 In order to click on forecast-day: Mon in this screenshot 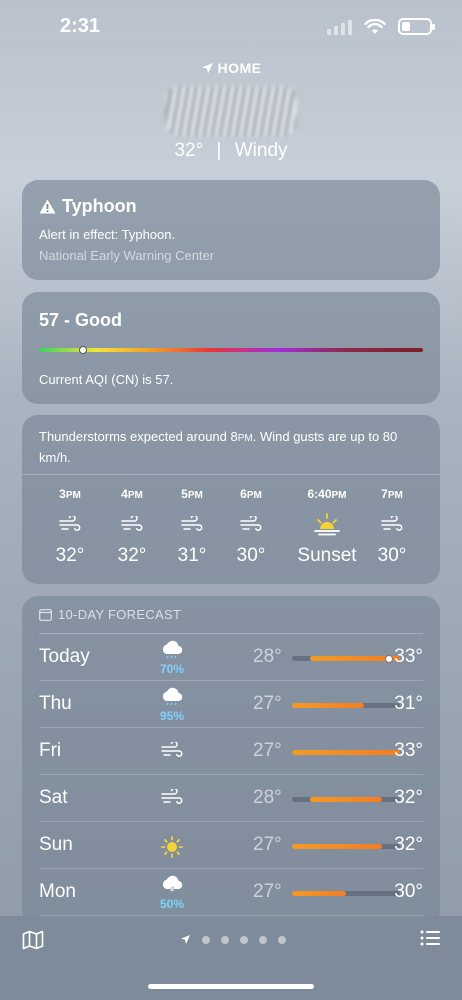, I will do `click(57, 891)`.